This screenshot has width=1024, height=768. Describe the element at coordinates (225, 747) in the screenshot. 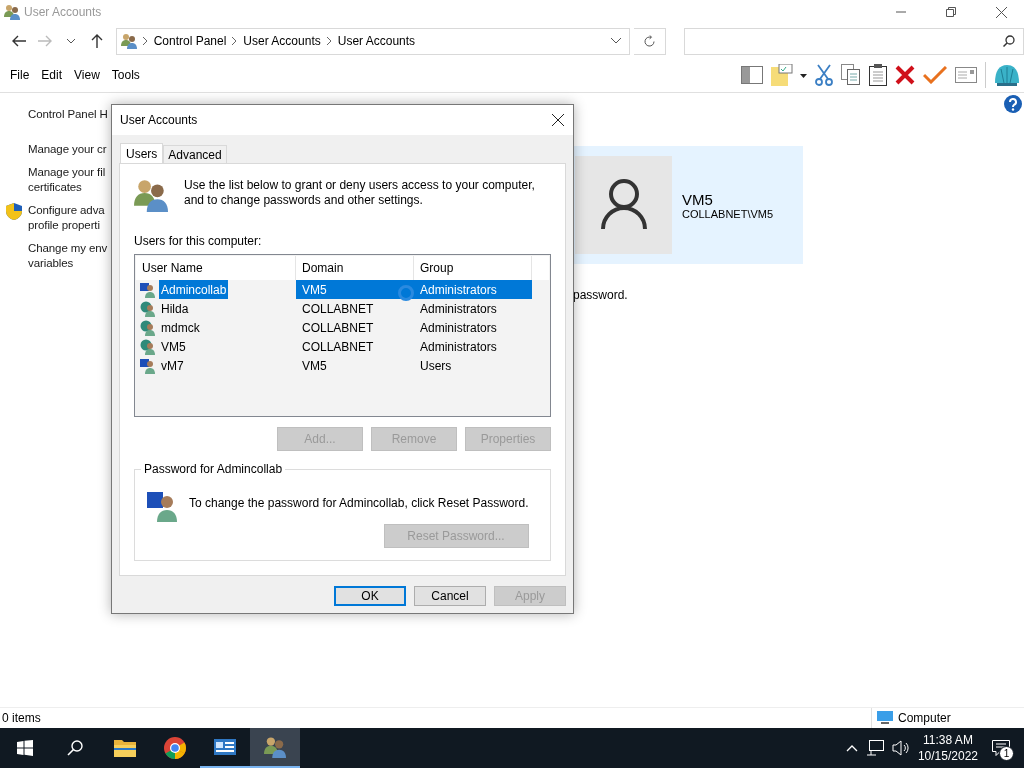

I see `control-panel-icon` at that location.